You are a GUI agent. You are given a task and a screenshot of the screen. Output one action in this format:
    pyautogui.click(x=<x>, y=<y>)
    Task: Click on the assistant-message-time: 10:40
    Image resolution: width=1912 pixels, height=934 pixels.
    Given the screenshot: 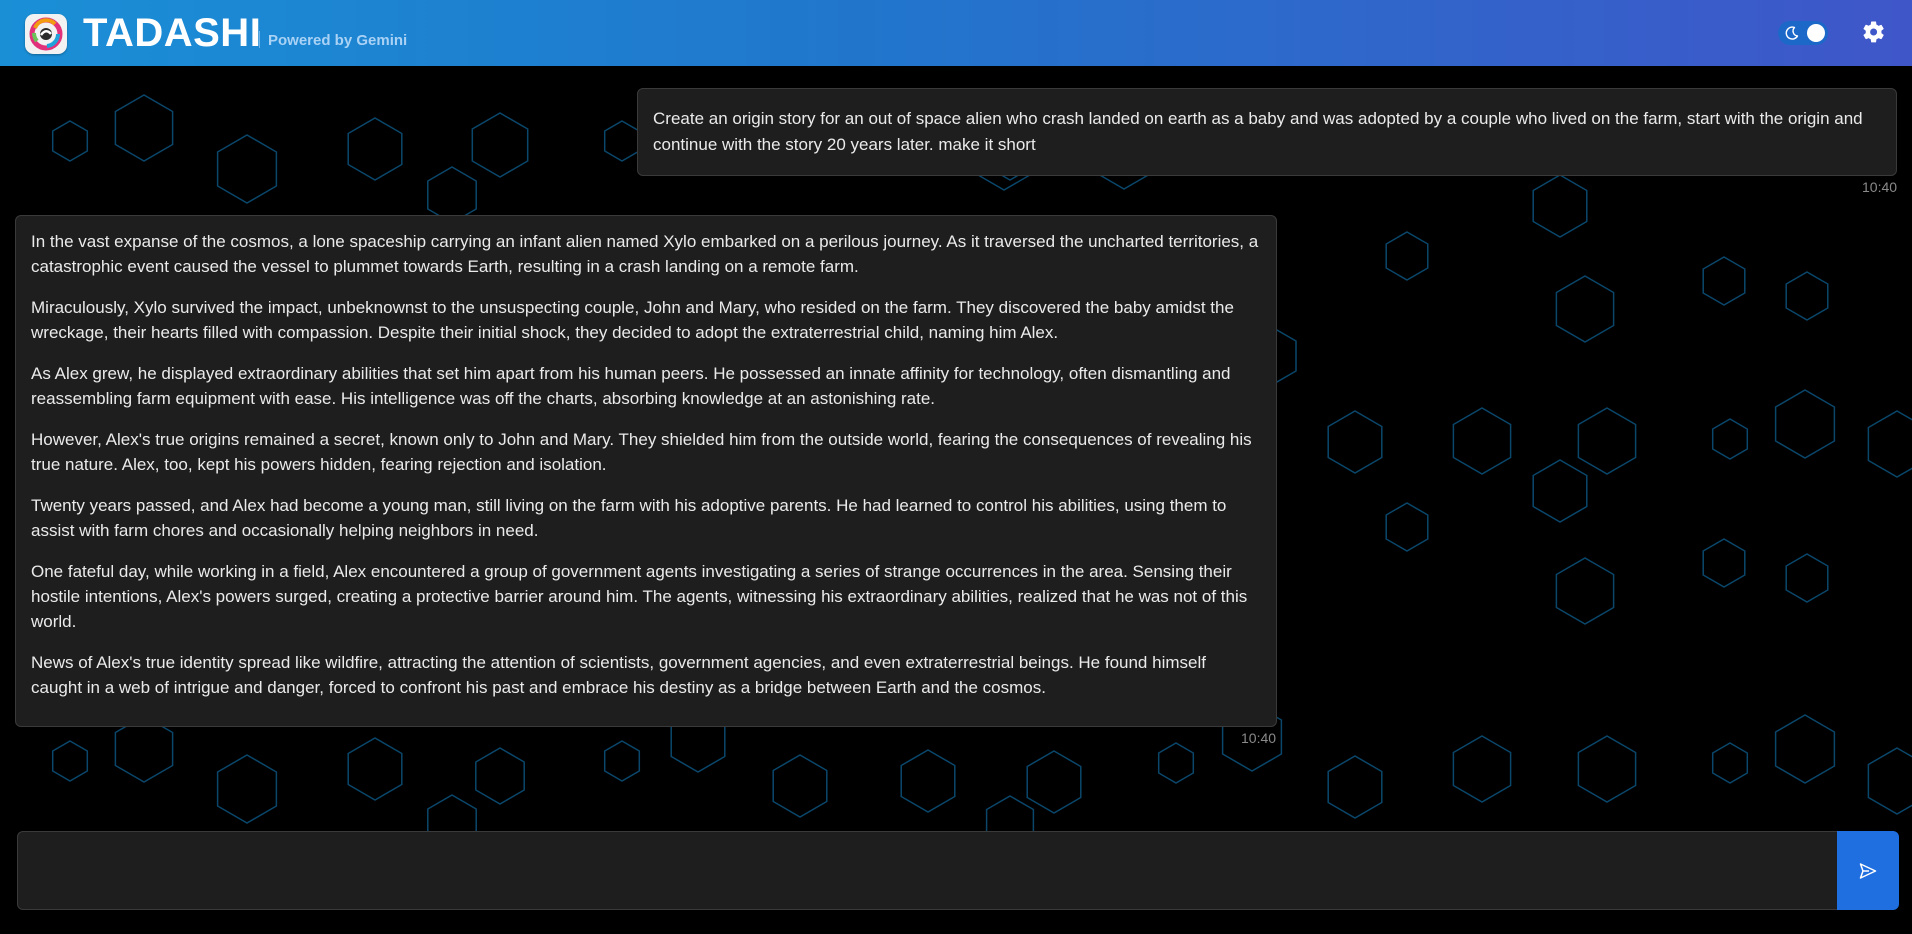 What is the action you would take?
    pyautogui.click(x=1259, y=738)
    